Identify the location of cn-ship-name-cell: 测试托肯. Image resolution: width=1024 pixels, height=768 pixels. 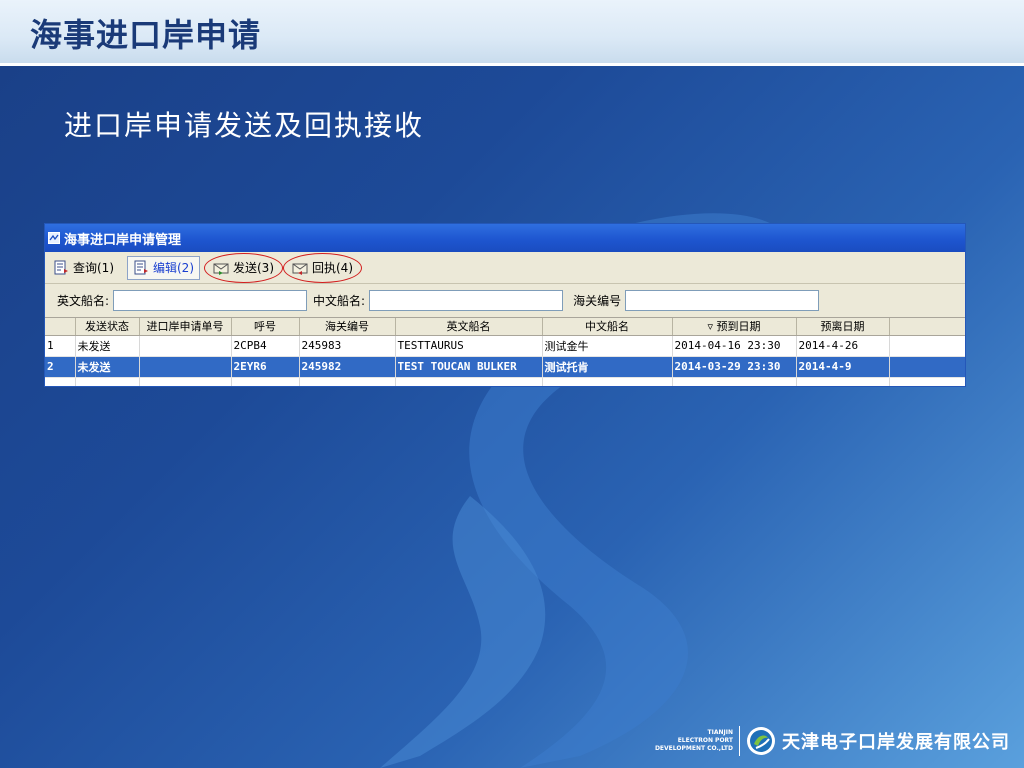
(607, 367).